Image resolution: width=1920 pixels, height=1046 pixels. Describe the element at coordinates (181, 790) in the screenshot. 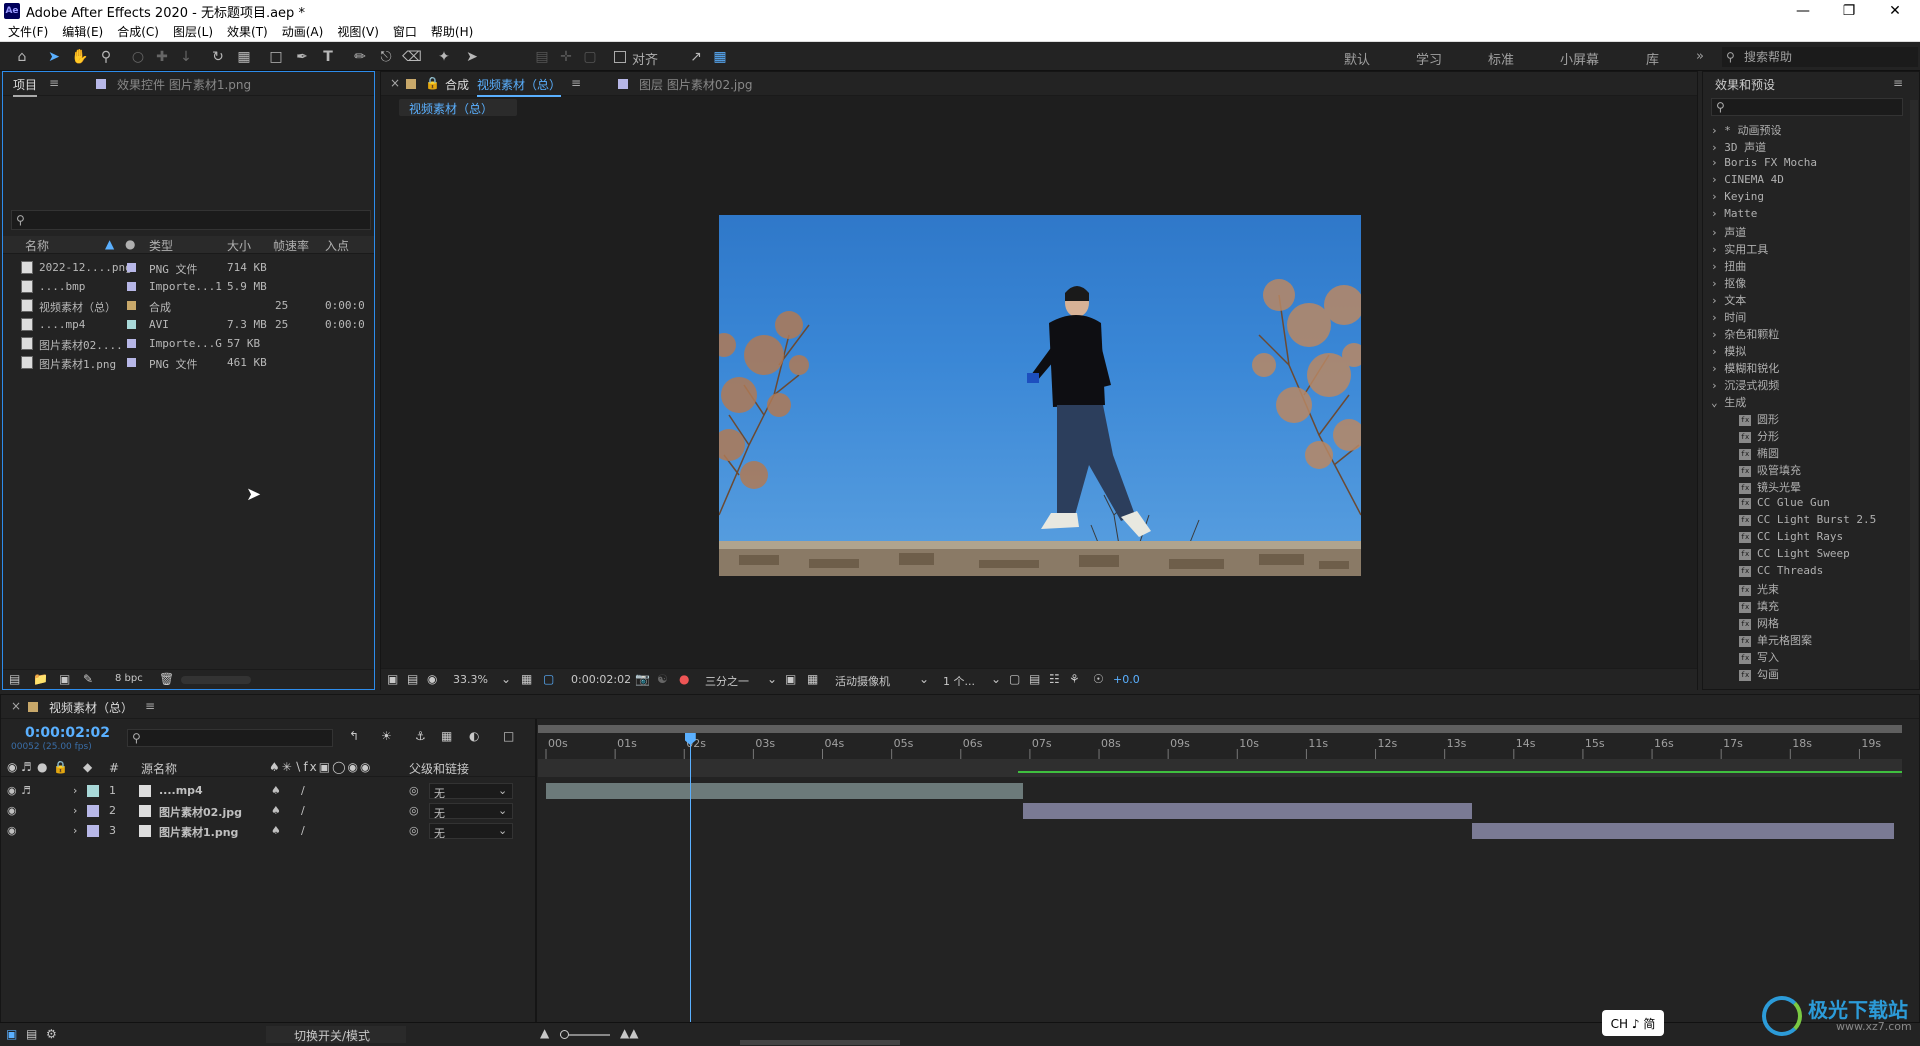

I see `layer-name: ....mp4` at that location.